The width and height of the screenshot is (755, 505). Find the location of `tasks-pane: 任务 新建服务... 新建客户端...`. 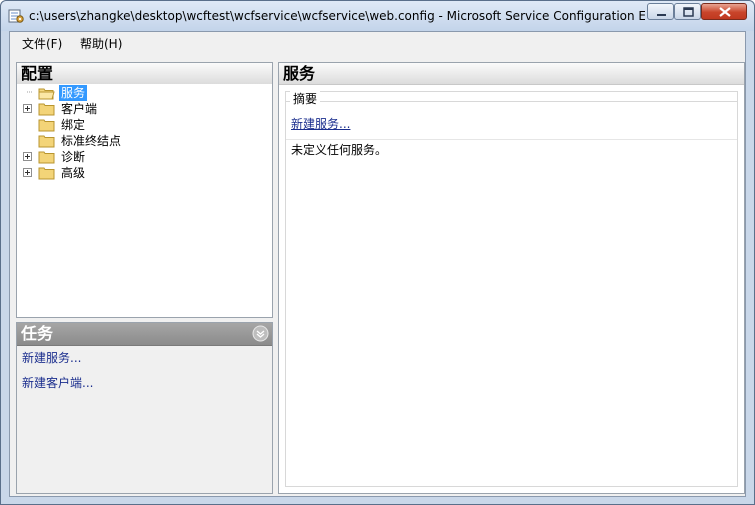

tasks-pane: 任务 新建服务... 新建客户端... is located at coordinates (144, 408).